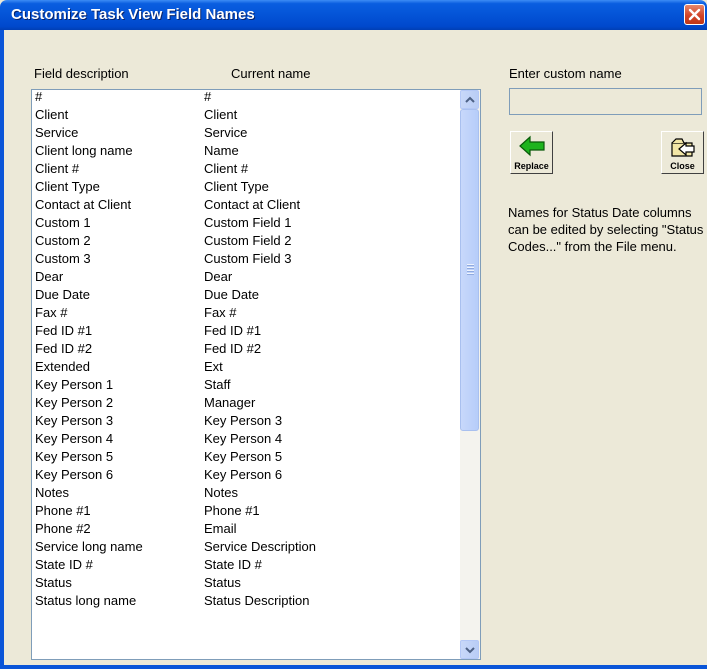 The image size is (707, 669). What do you see at coordinates (2, 349) in the screenshot?
I see `window-frame-left` at bounding box center [2, 349].